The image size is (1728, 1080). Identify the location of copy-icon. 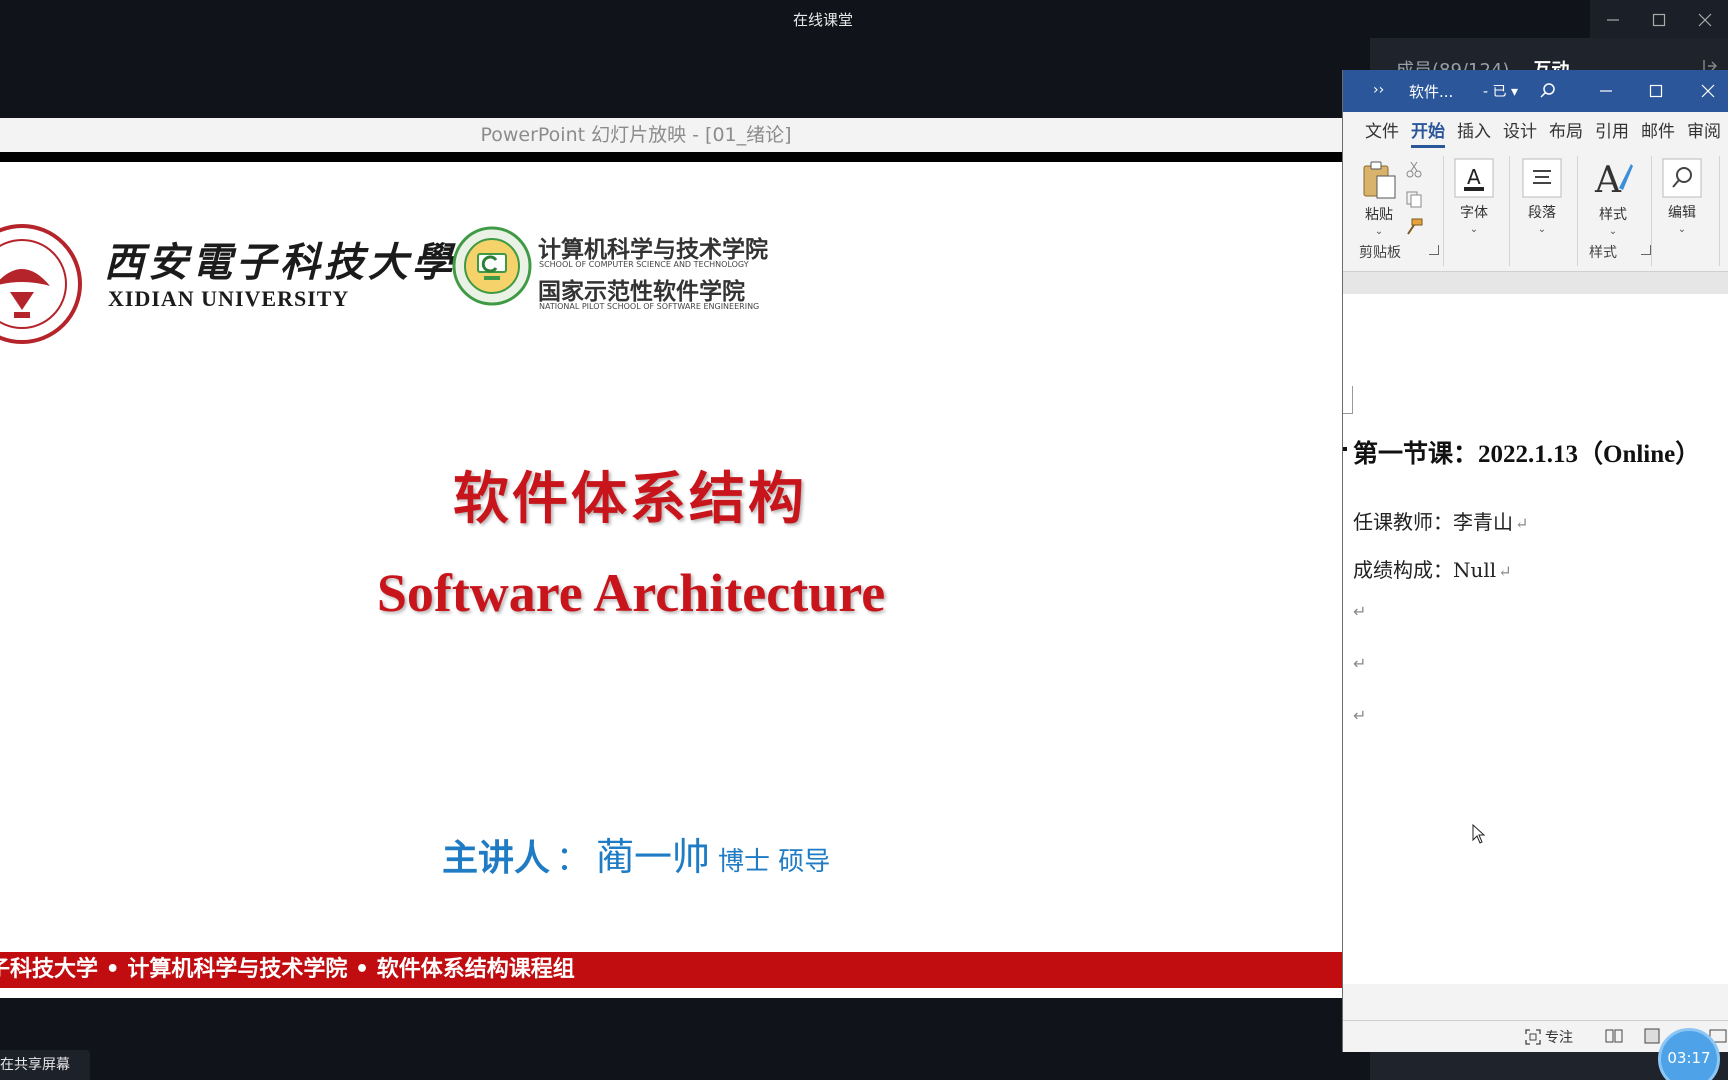
(1414, 199).